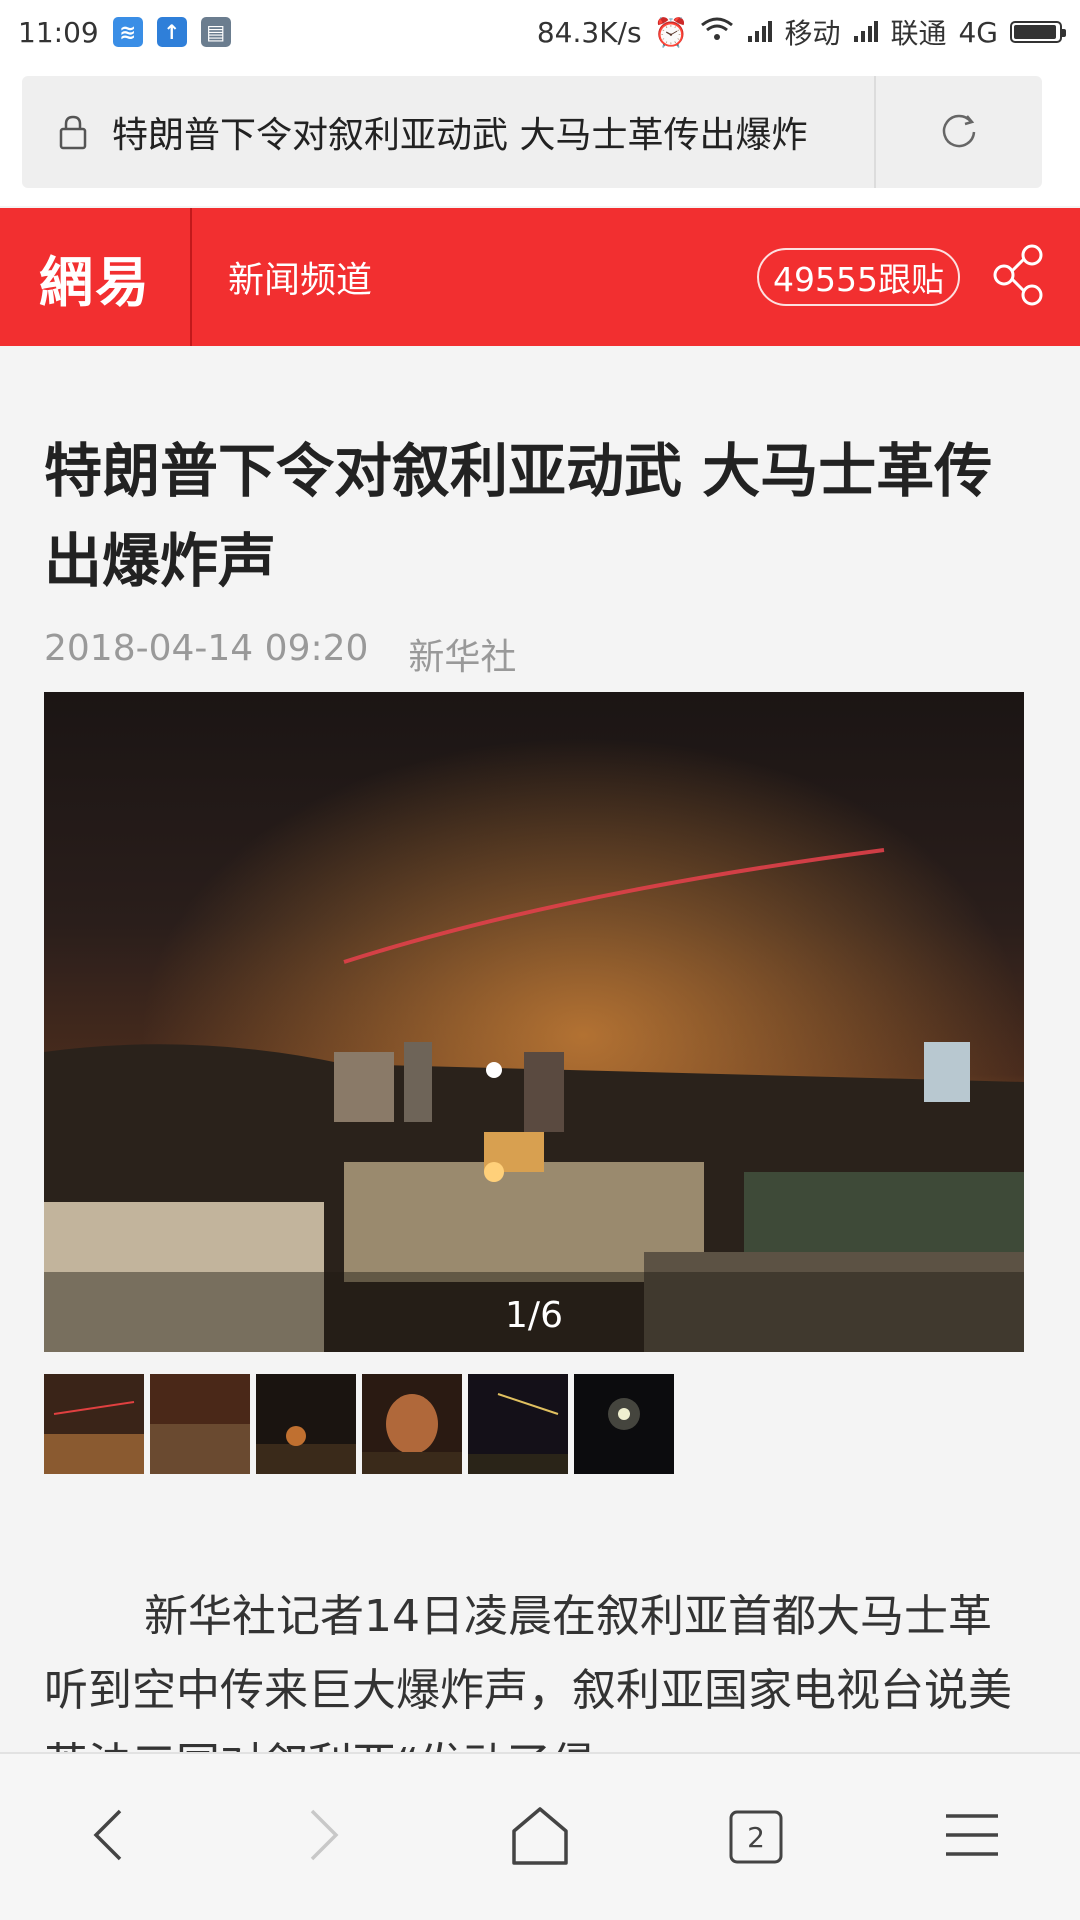  I want to click on notes-icon: ▤, so click(215, 32).